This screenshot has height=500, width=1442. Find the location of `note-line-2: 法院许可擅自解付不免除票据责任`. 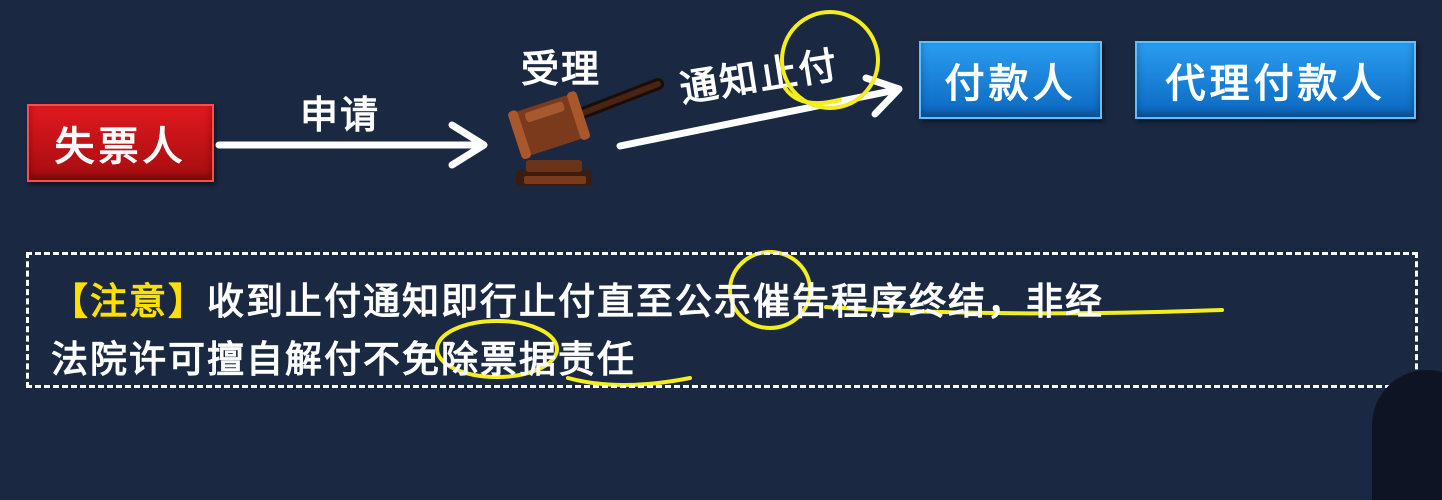

note-line-2: 法院许可擅自解付不免除票据责任 is located at coordinates (733, 360).